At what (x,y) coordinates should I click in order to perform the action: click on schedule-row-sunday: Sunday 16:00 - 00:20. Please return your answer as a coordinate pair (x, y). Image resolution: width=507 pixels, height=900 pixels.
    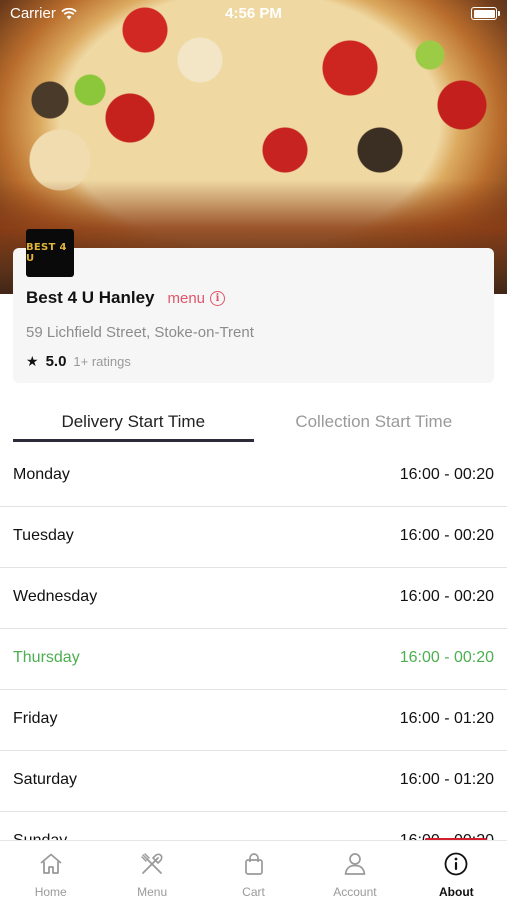
    Looking at the image, I should click on (253, 826).